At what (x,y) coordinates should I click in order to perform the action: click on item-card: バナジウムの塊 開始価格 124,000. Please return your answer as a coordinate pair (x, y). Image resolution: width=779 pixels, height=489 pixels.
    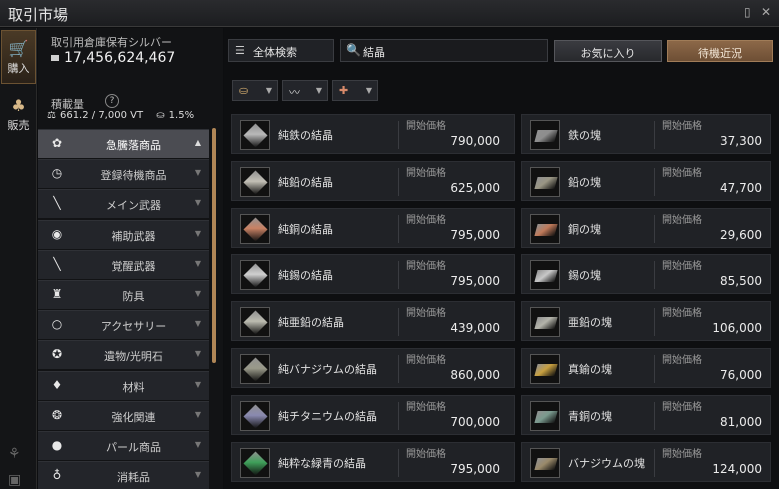
    Looking at the image, I should click on (646, 461).